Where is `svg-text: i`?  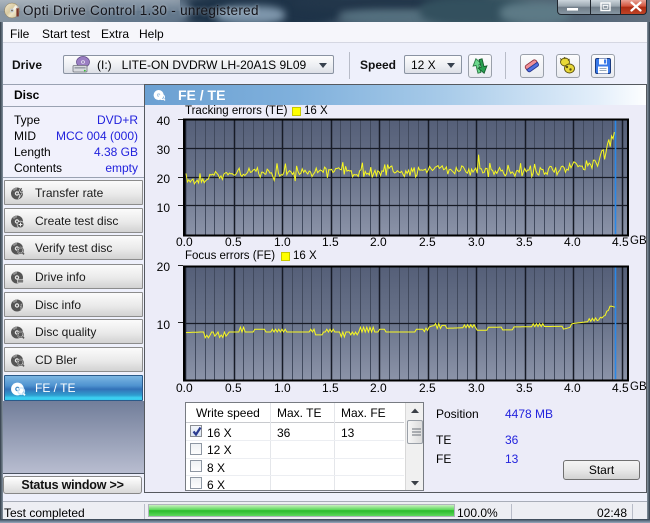 svg-text: i is located at coordinates (21, 308).